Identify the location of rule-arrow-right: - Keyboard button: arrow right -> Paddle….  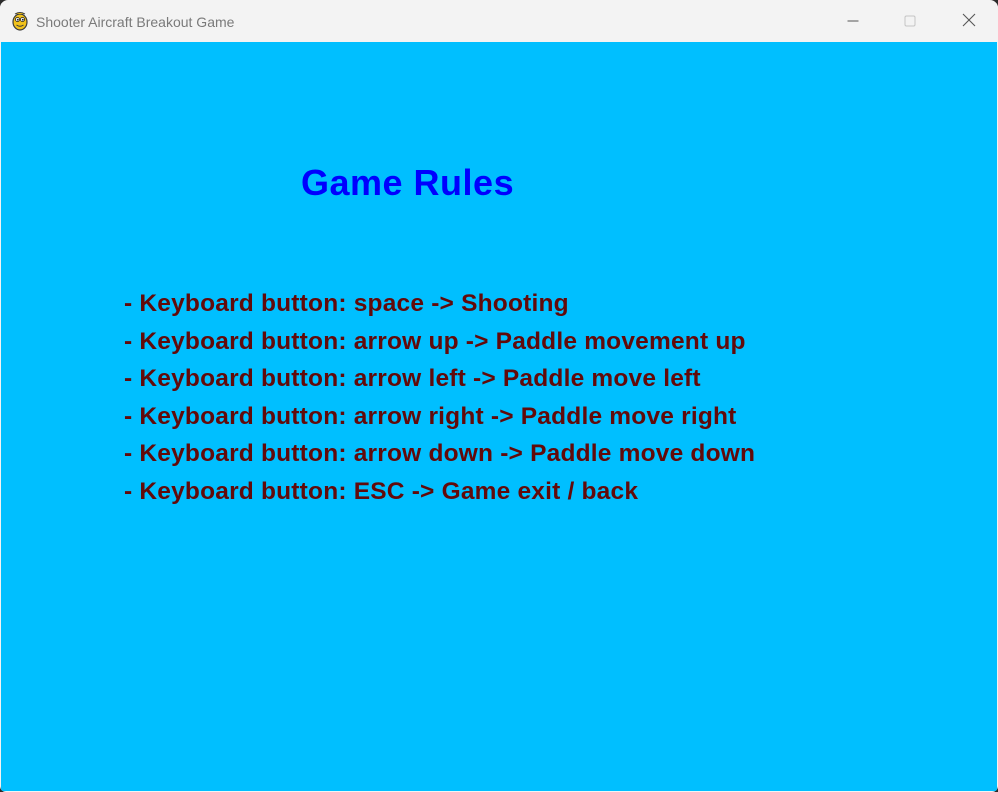
(430, 416).